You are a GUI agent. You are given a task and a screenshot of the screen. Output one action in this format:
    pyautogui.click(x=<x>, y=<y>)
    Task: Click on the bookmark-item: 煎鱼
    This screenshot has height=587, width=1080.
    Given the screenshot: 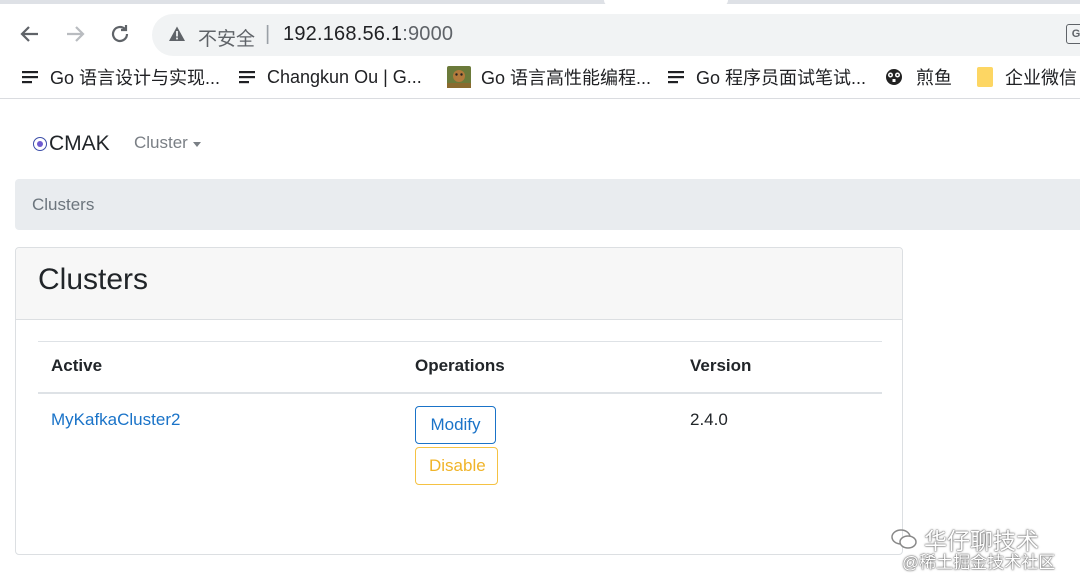 What is the action you would take?
    pyautogui.click(x=917, y=77)
    